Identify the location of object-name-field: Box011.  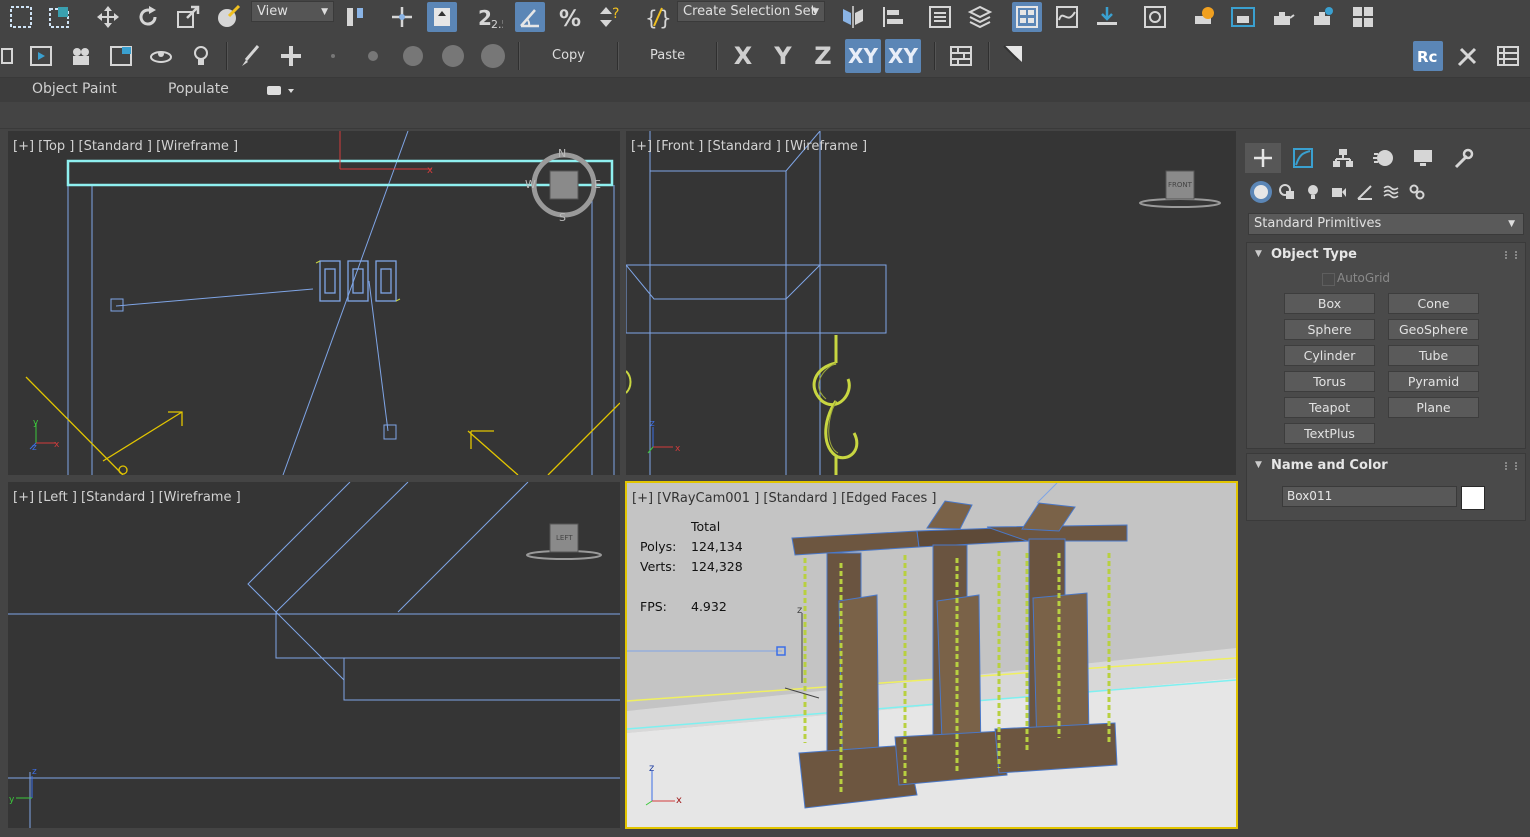
(1369, 496).